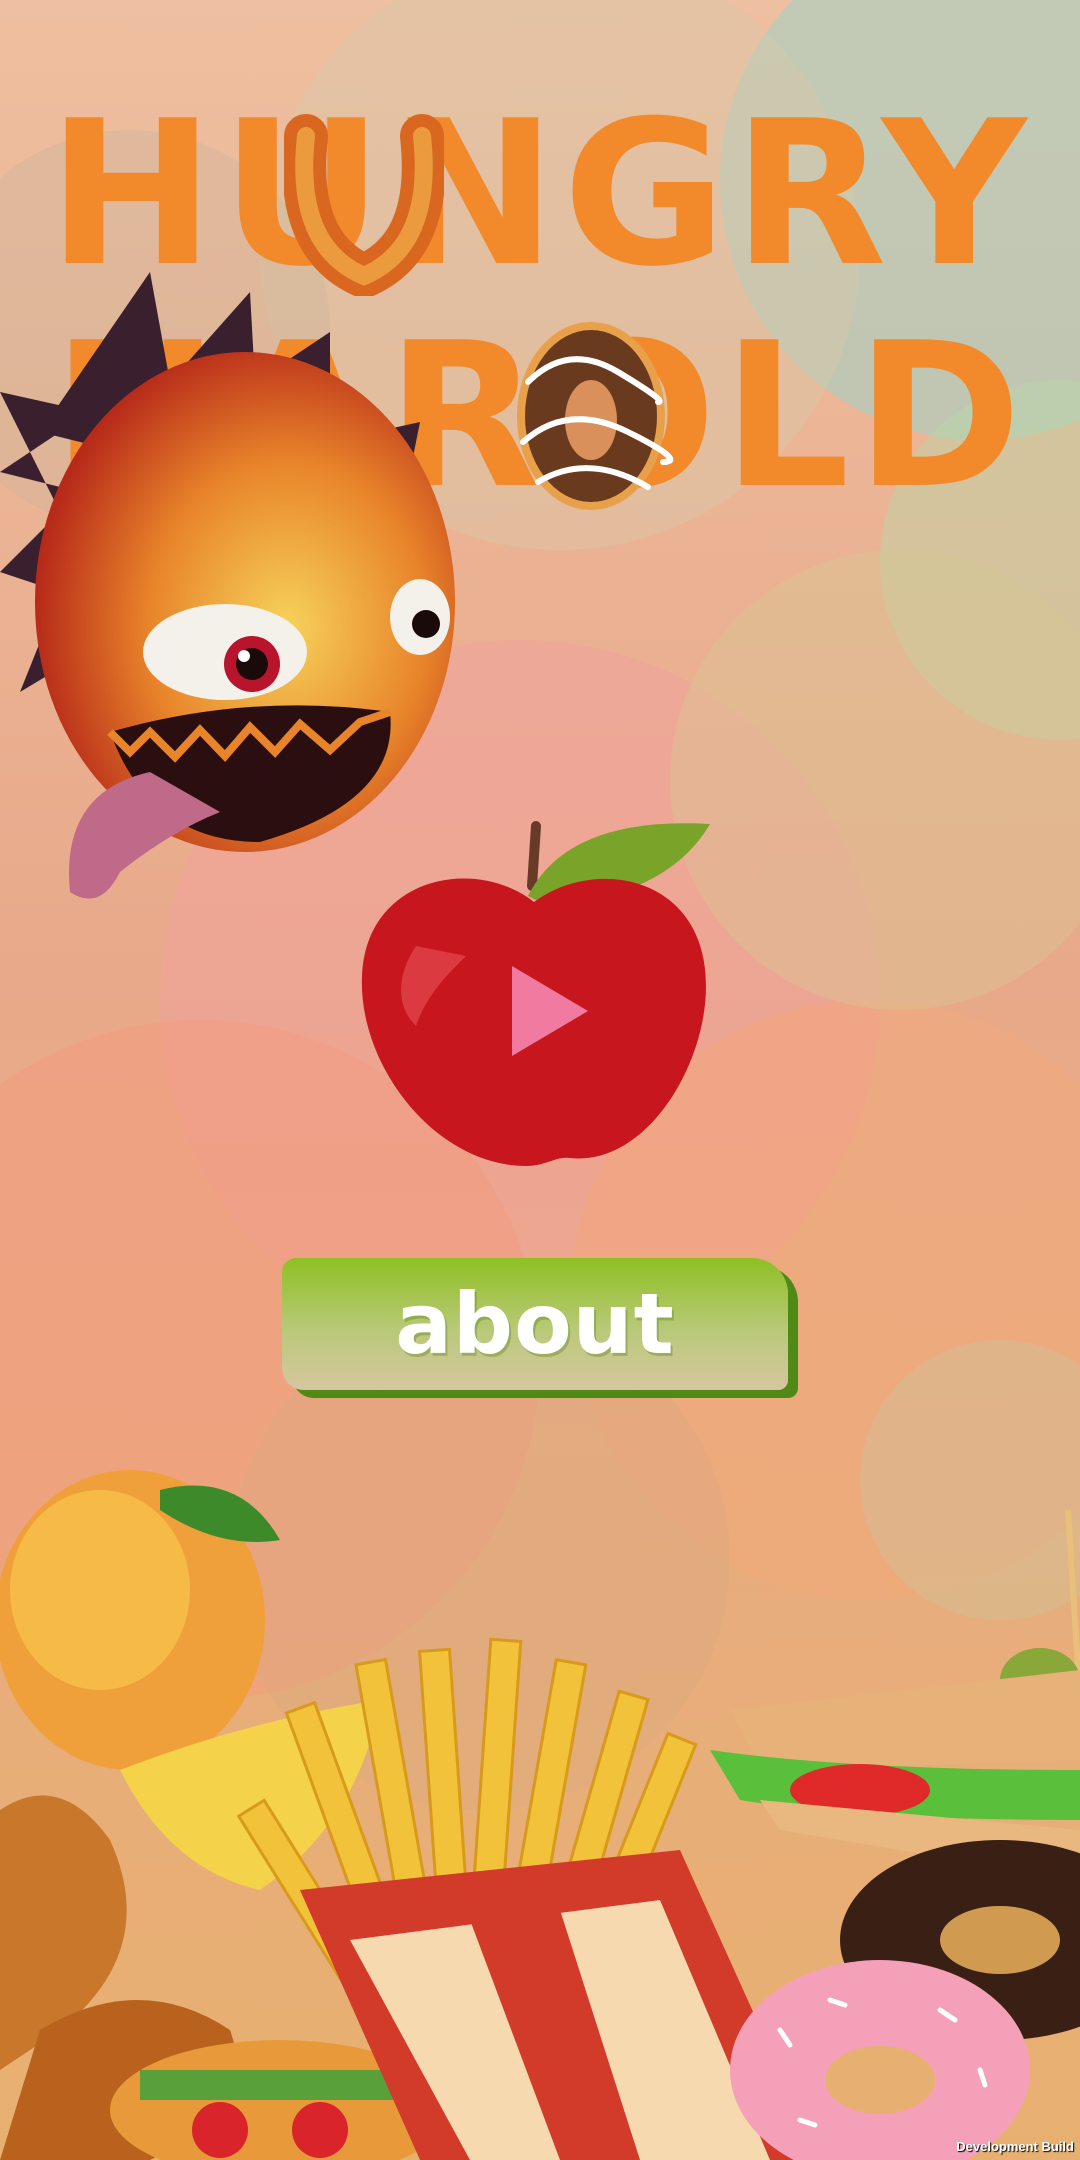 The width and height of the screenshot is (1080, 2160). I want to click on apple-play-icon, so click(535, 993).